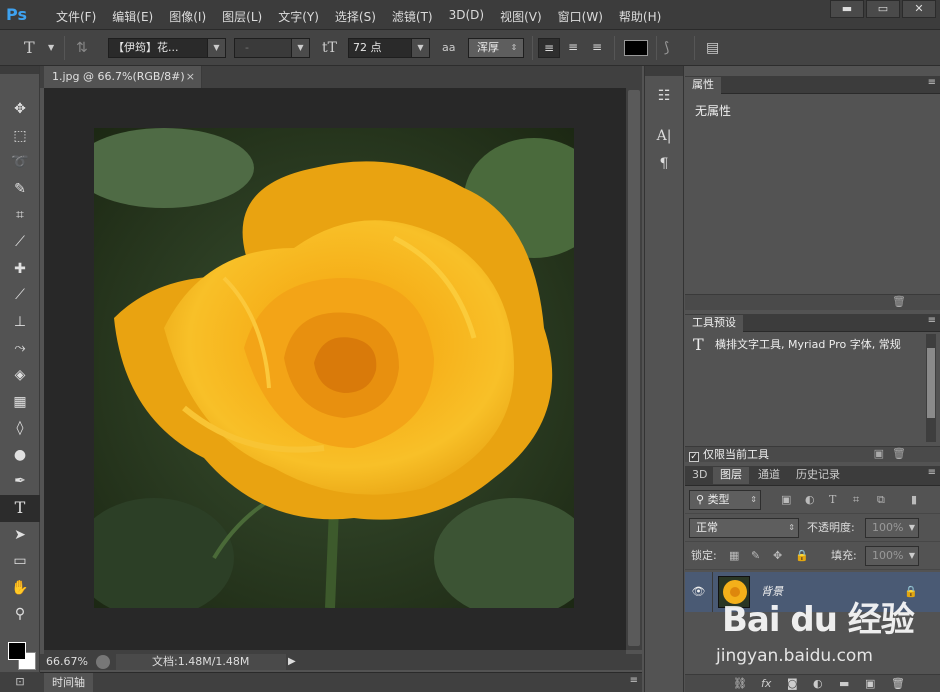 Image resolution: width=940 pixels, height=692 pixels. I want to click on menu-window: 窗口(W), so click(580, 16).